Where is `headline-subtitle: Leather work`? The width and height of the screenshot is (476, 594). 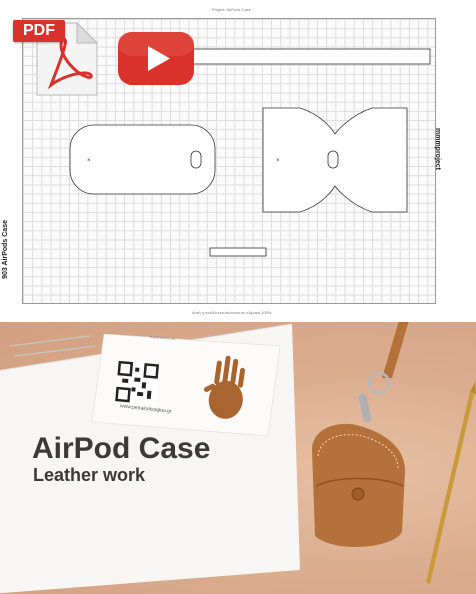
headline-subtitle: Leather work is located at coordinates (89, 475).